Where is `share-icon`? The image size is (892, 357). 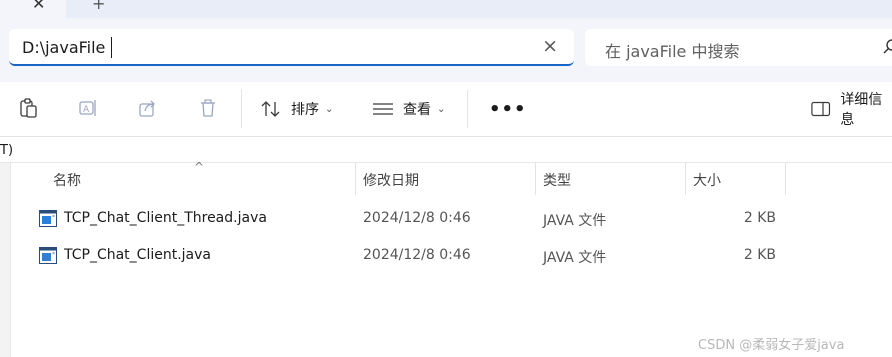 share-icon is located at coordinates (148, 108).